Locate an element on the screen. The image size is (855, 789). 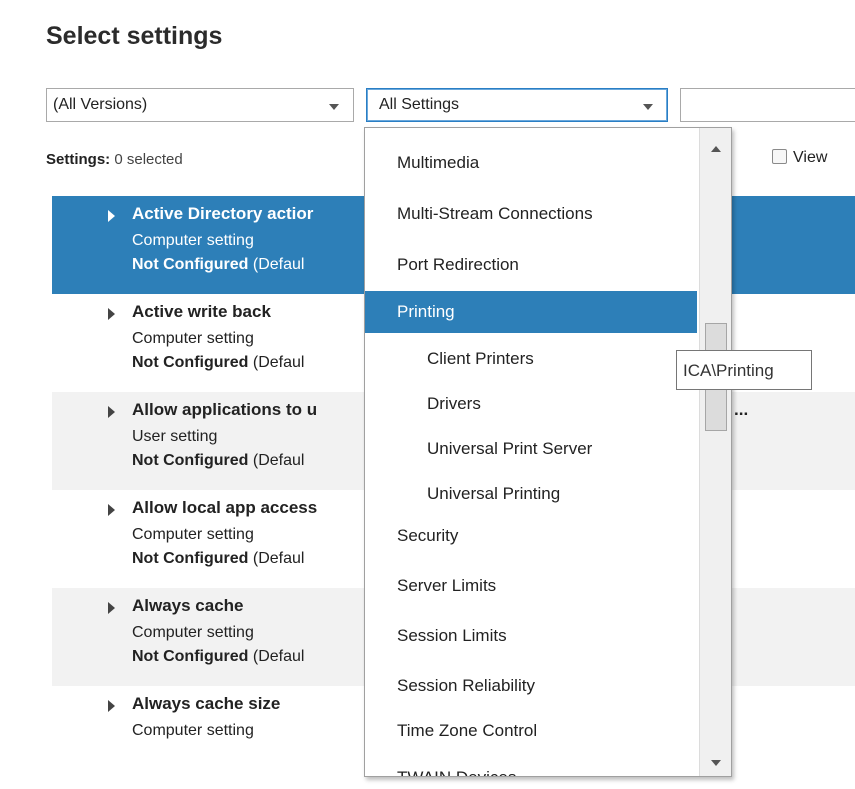
setting-name: Active Directory actior is located at coordinates (223, 213).